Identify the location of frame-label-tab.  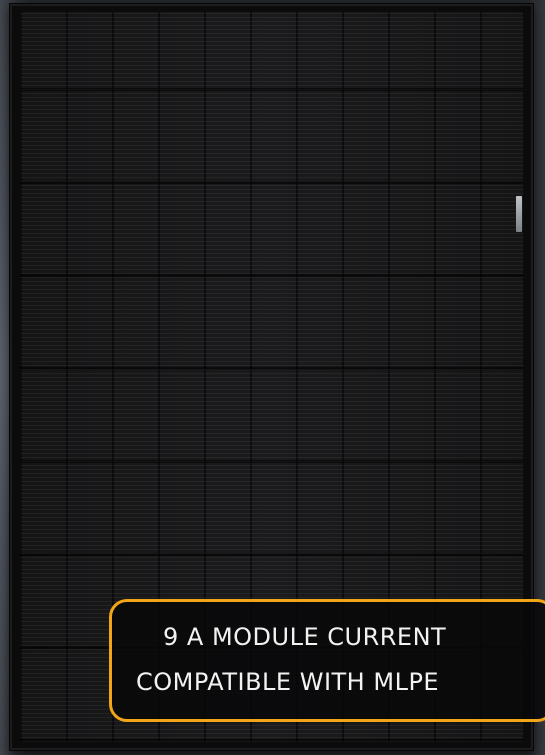
(519, 214).